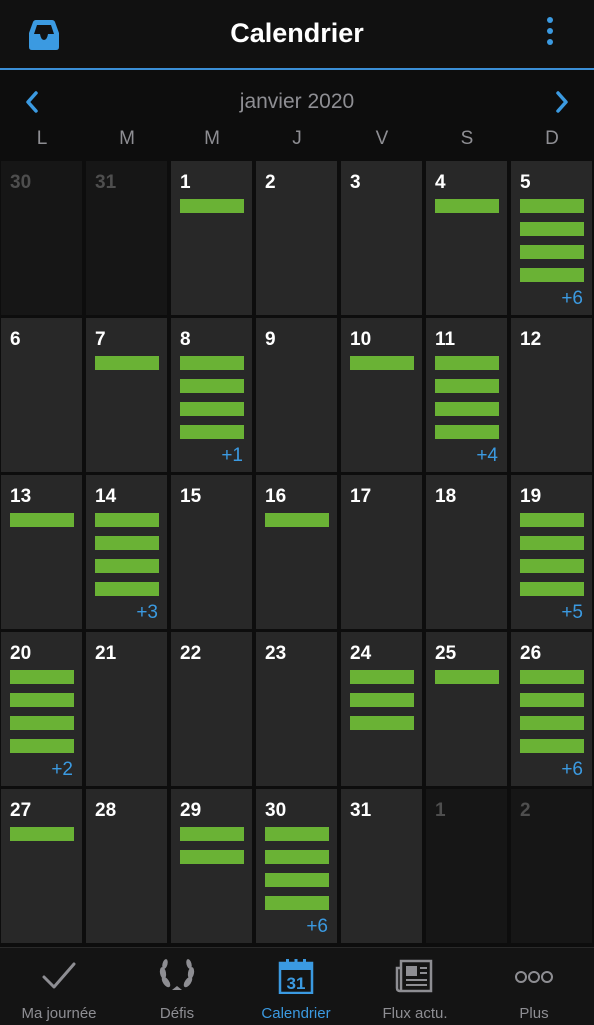  I want to click on tab-calendrier: 31 Calendrier, so click(296, 986).